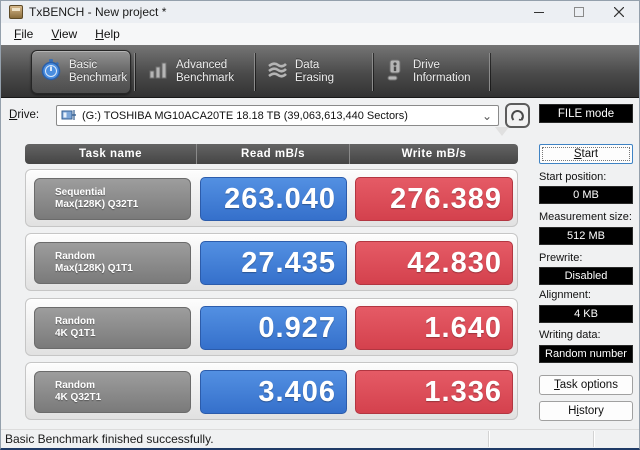  I want to click on read-value: 3.406, so click(273, 392).